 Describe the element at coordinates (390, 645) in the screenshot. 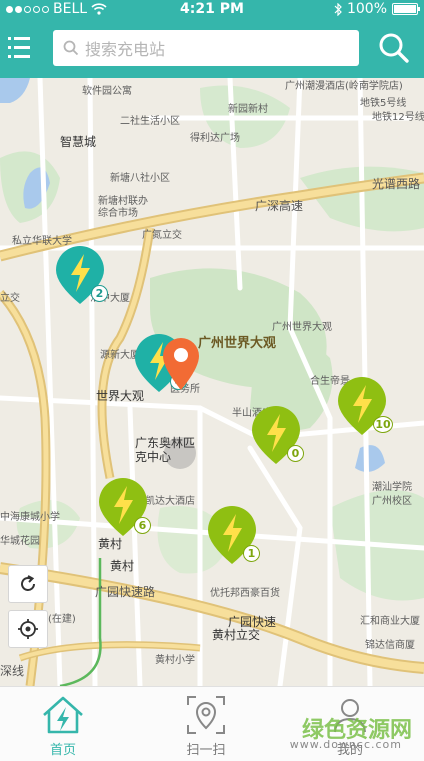

I see `map-label: 锦达信商厦` at that location.